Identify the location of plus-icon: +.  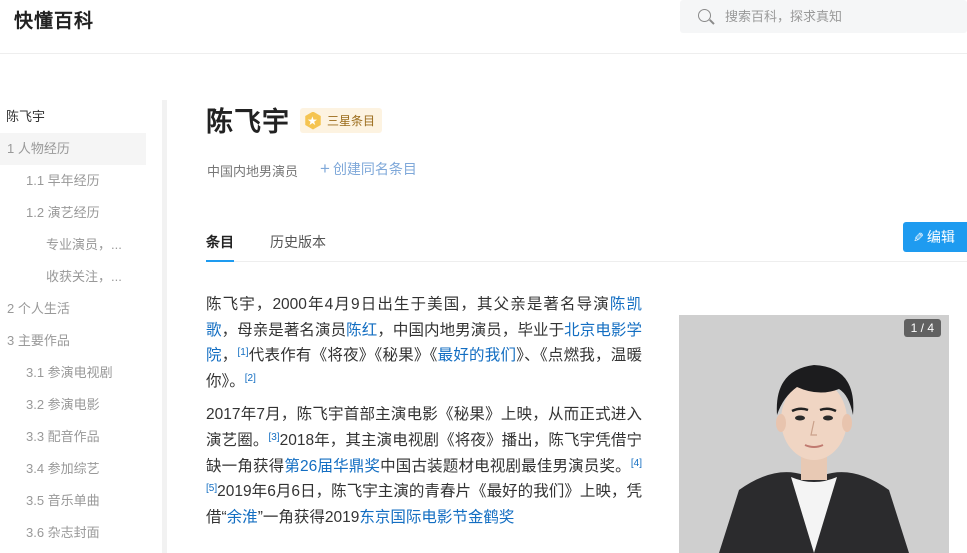
(325, 168).